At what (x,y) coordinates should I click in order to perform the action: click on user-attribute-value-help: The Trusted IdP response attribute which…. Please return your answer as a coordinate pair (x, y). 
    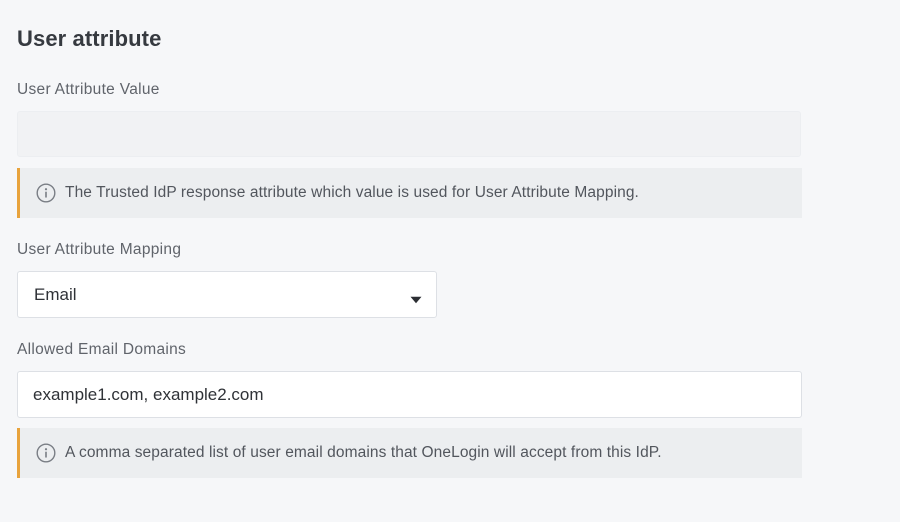
    Looking at the image, I should click on (409, 193).